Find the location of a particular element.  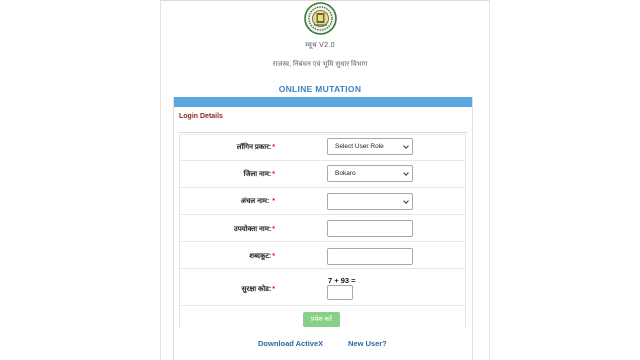

user-role-select: Select User Role is located at coordinates (370, 146).